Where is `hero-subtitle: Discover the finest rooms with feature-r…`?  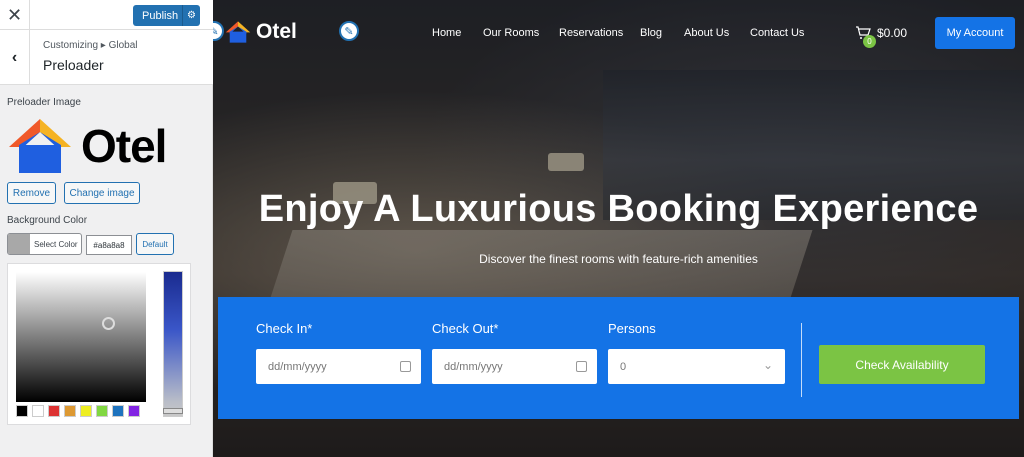
hero-subtitle: Discover the finest rooms with feature-r… is located at coordinates (618, 259).